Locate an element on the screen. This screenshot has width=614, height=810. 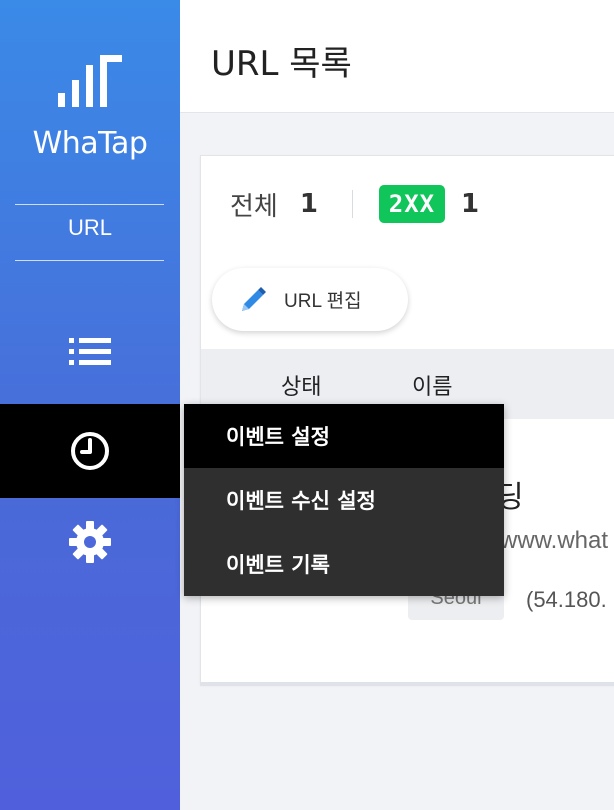
sidebar-item-list is located at coordinates (90, 352).